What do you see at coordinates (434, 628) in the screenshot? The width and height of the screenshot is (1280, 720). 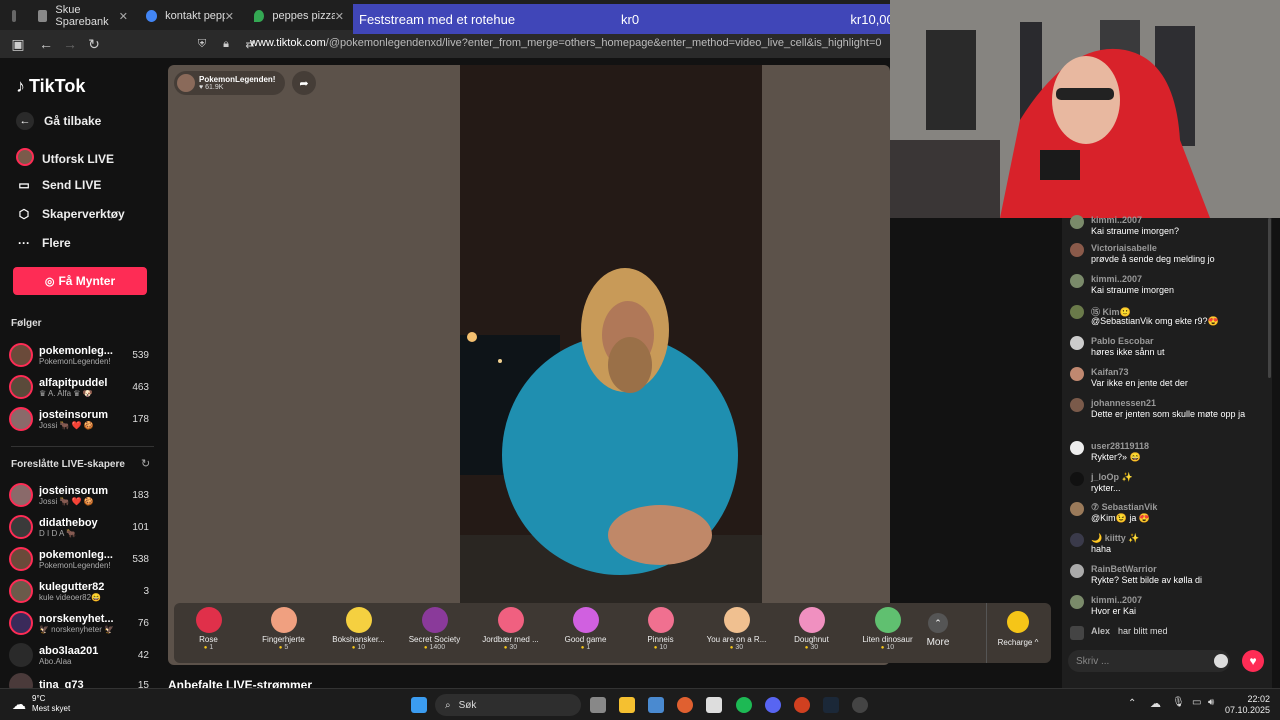 I see `gift-item: Secret Society1400` at bounding box center [434, 628].